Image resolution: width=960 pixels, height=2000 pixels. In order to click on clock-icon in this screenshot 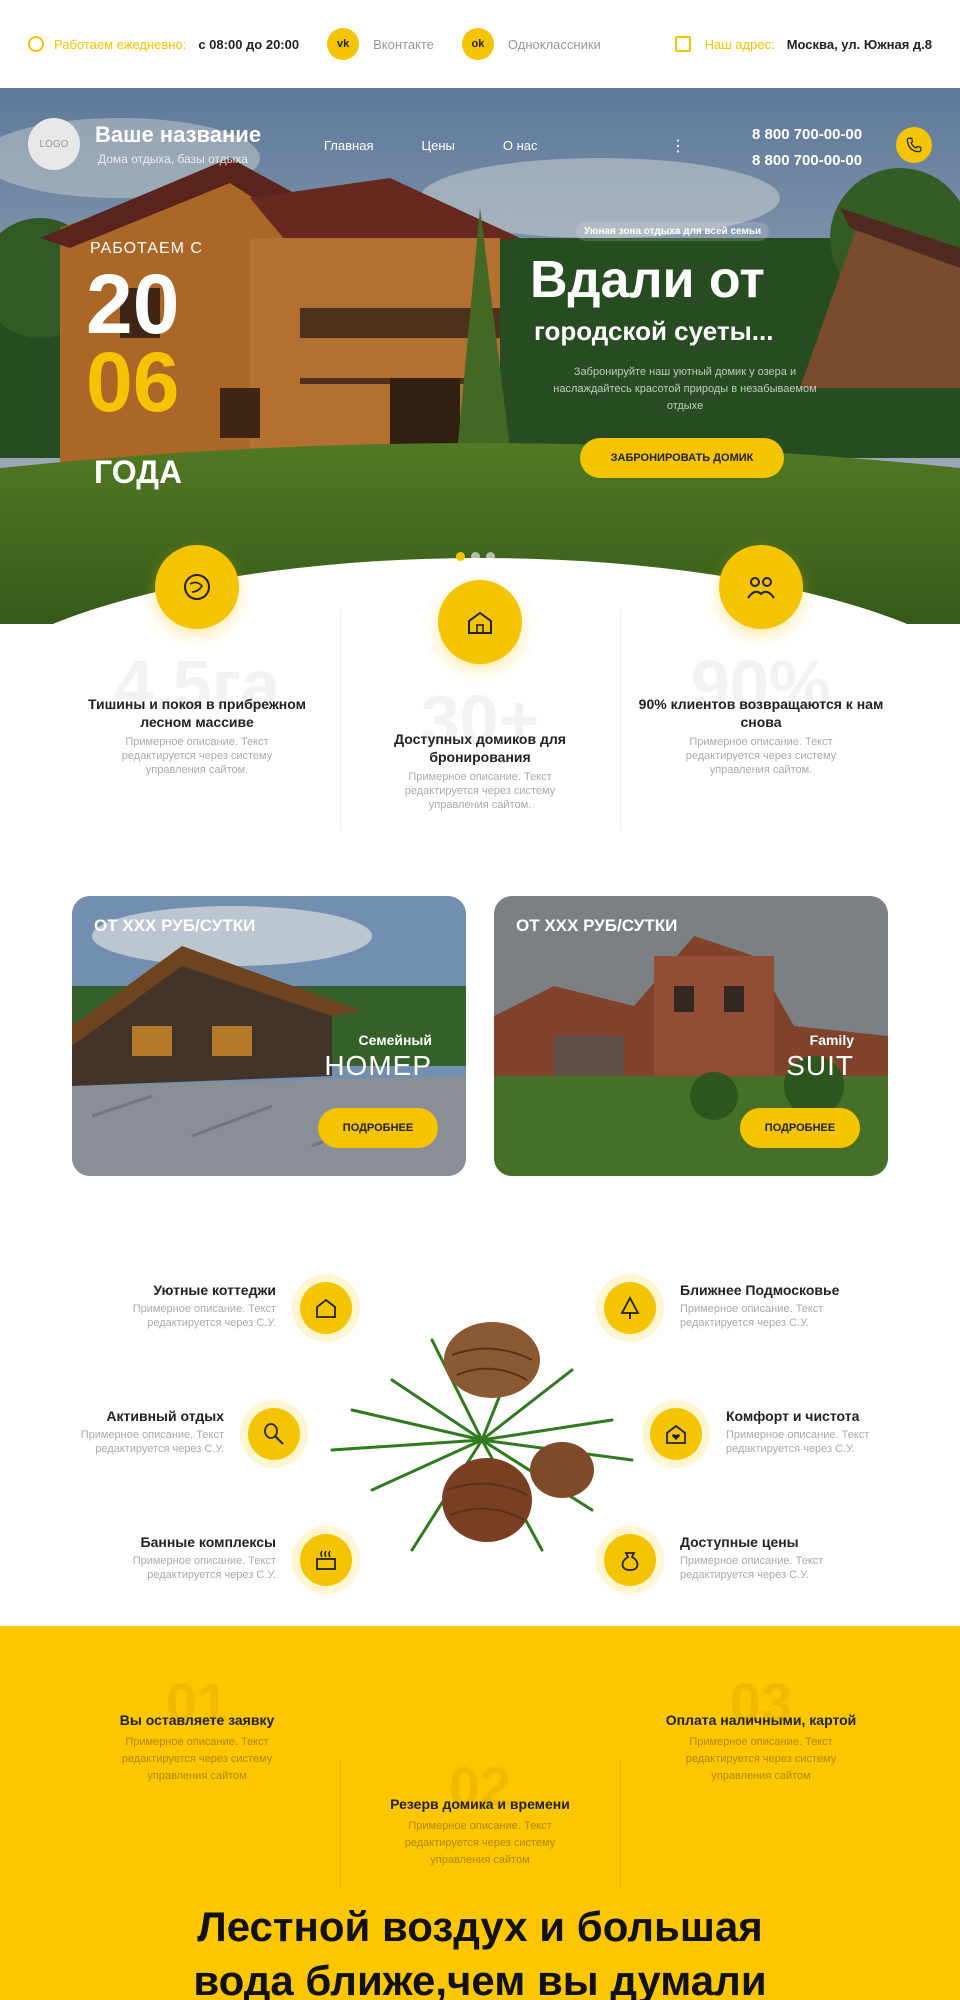, I will do `click(36, 44)`.